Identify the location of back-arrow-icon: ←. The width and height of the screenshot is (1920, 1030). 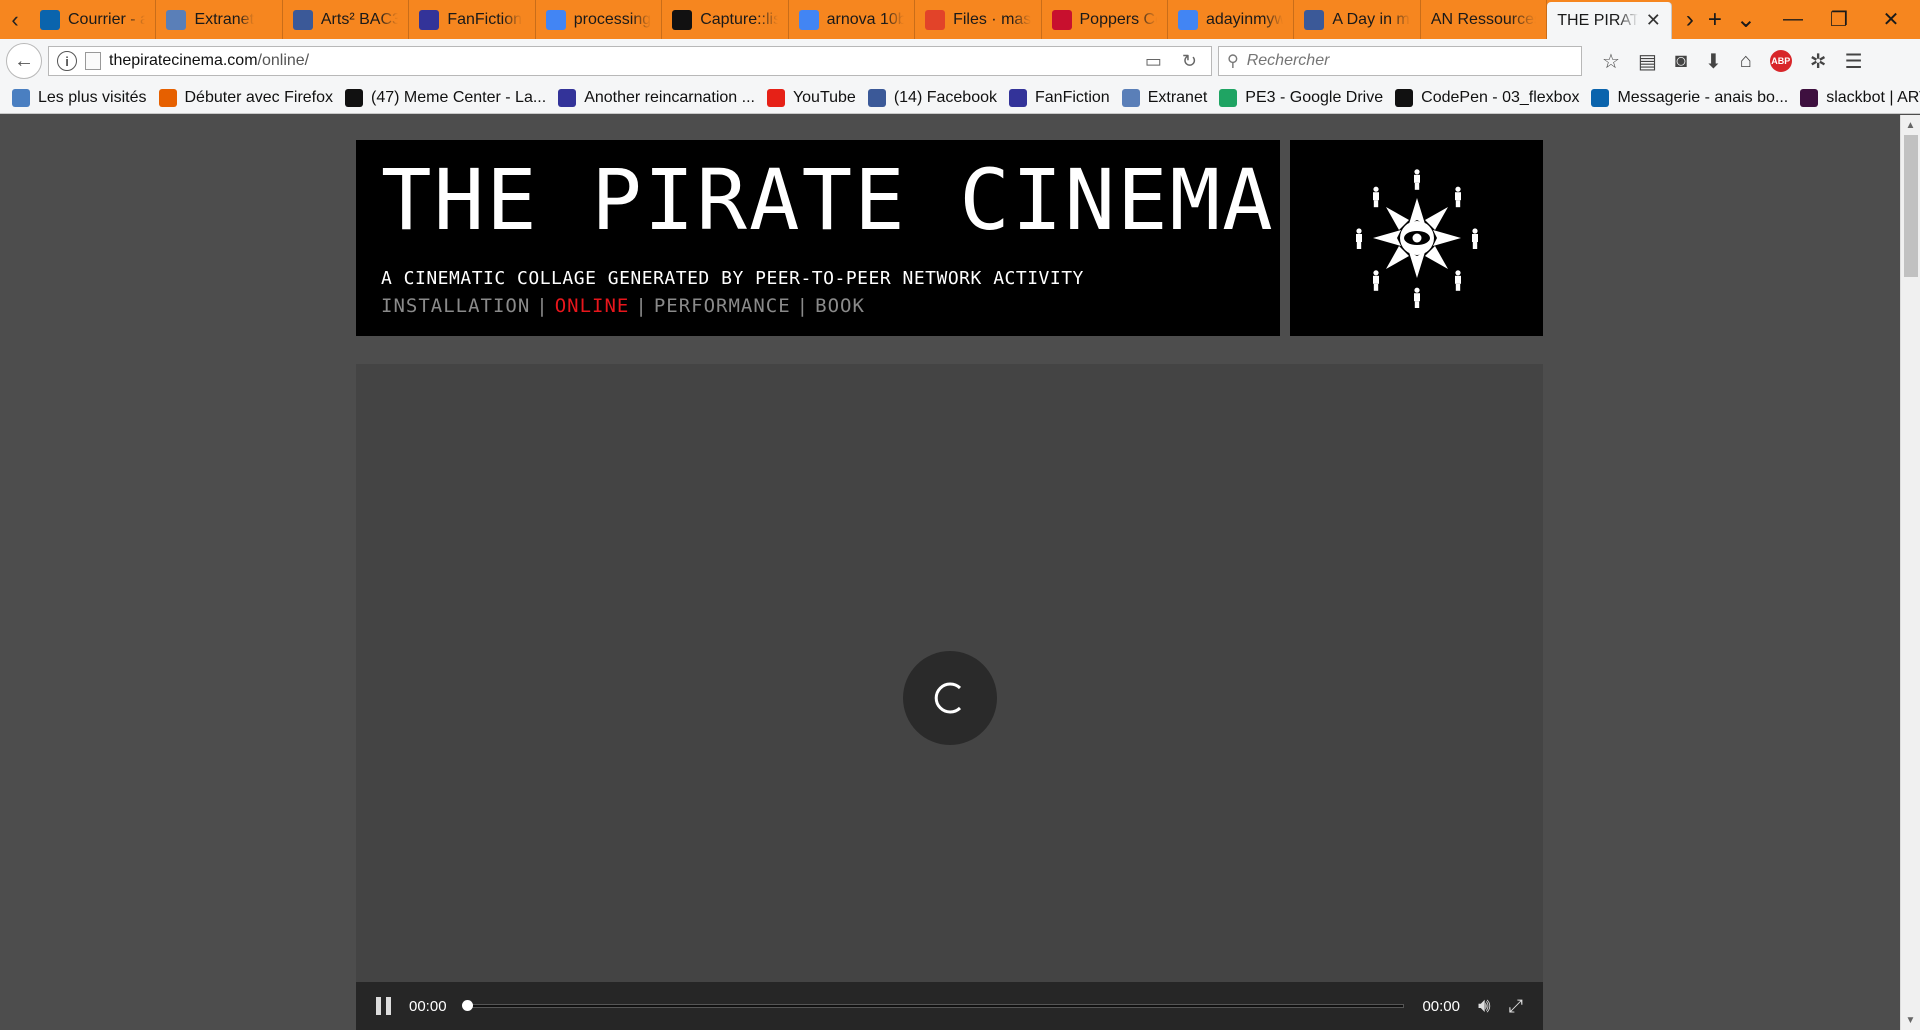
(24, 60).